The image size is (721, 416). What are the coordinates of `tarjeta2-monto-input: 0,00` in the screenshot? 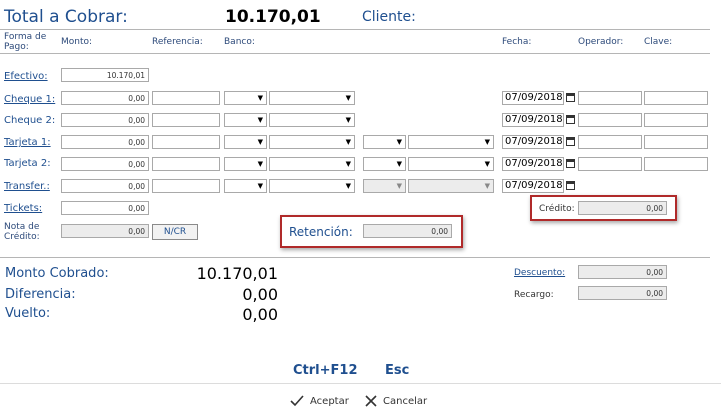 It's located at (105, 164).